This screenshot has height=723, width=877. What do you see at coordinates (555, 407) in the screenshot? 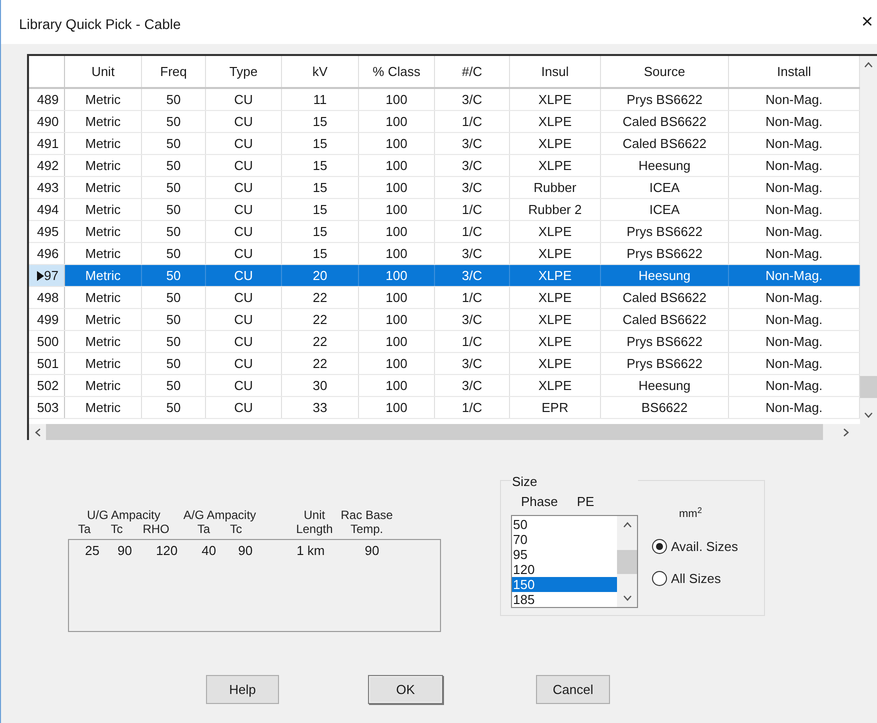
I see `table-cell: EPR` at bounding box center [555, 407].